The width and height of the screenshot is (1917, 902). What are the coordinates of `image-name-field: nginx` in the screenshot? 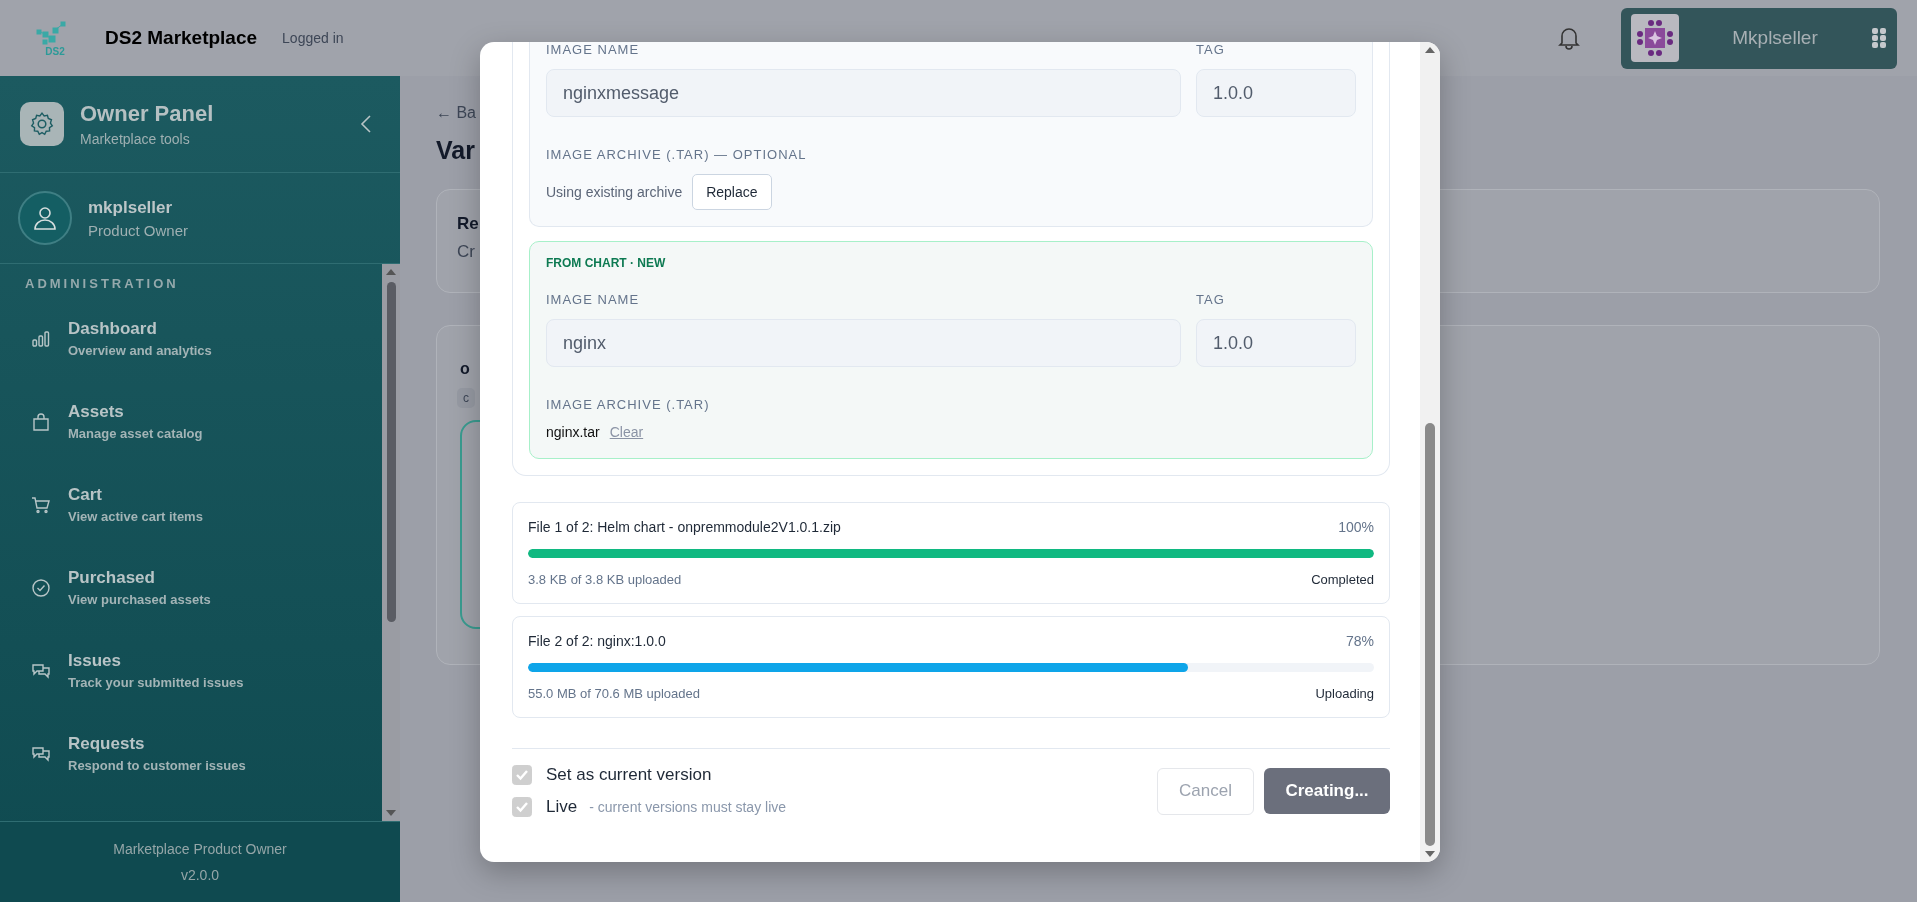 It's located at (863, 343).